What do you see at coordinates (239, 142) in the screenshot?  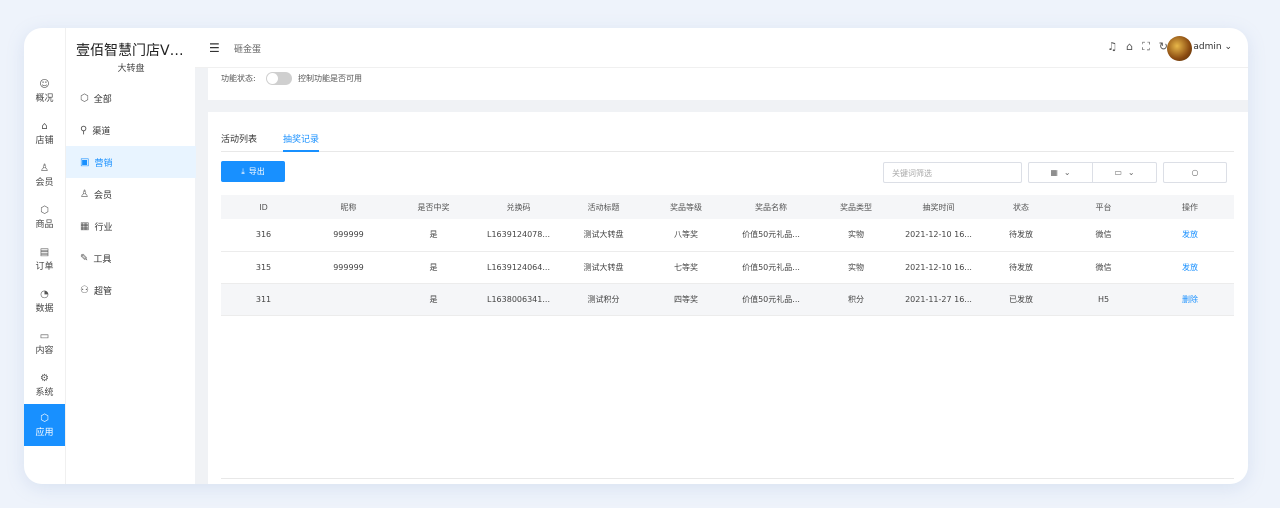 I see `tab-activity-list: 活动列表` at bounding box center [239, 142].